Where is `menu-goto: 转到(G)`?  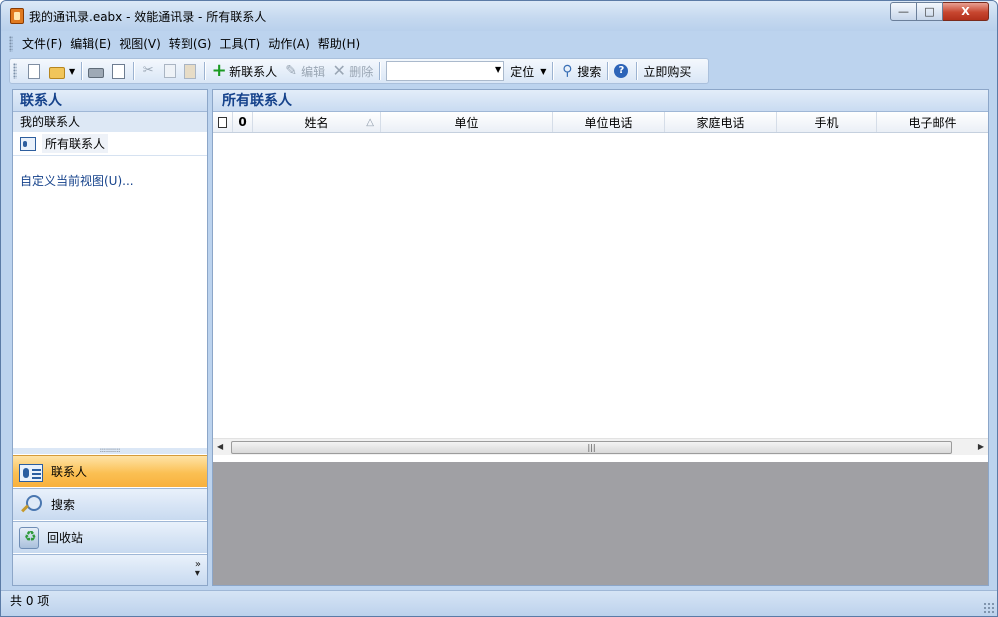
menu-goto: 转到(G) is located at coordinates (190, 44).